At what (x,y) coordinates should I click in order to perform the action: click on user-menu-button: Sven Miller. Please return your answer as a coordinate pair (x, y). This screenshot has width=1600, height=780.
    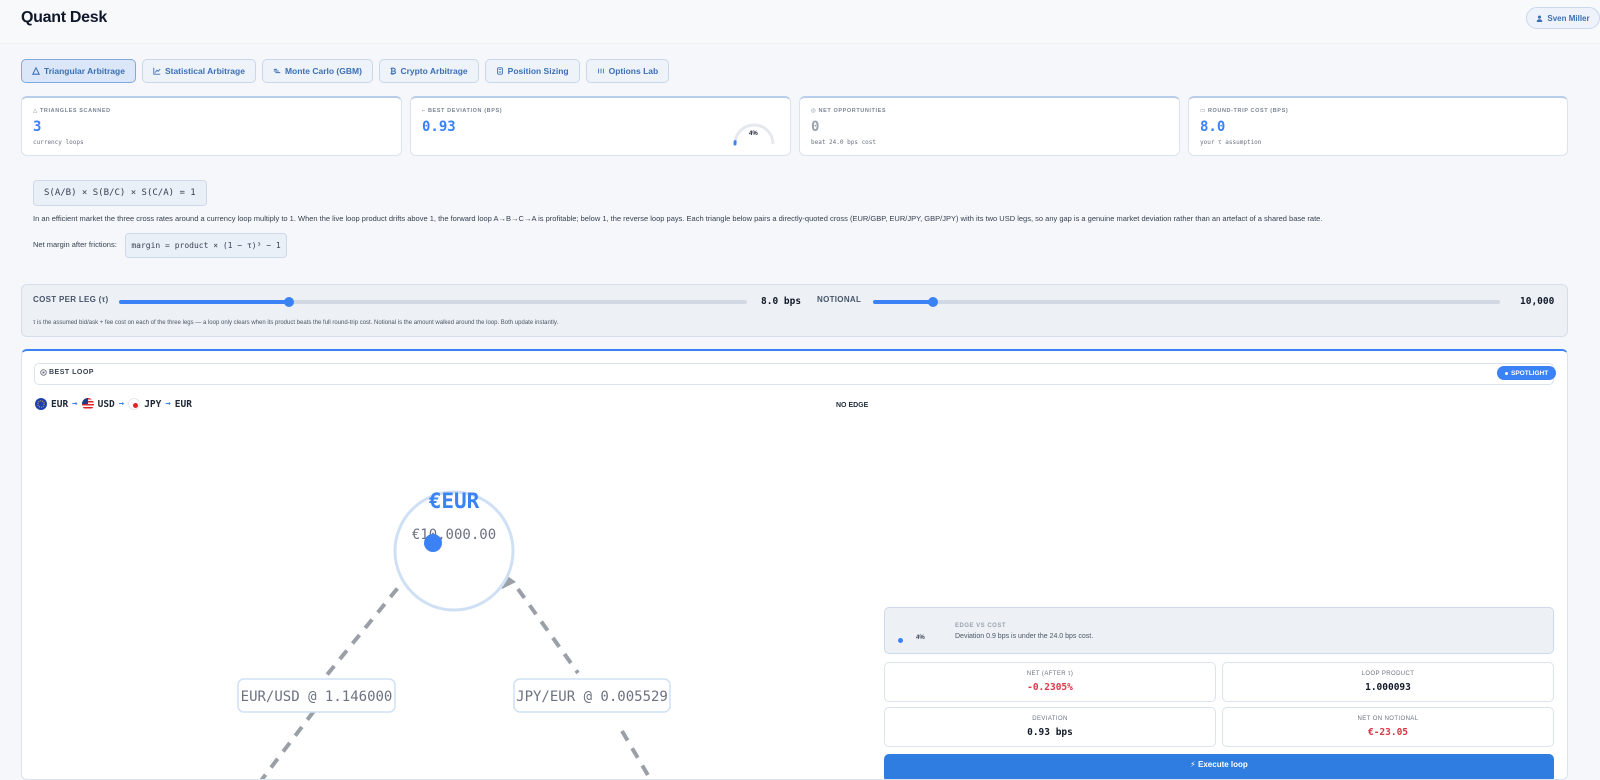
    Looking at the image, I should click on (1563, 18).